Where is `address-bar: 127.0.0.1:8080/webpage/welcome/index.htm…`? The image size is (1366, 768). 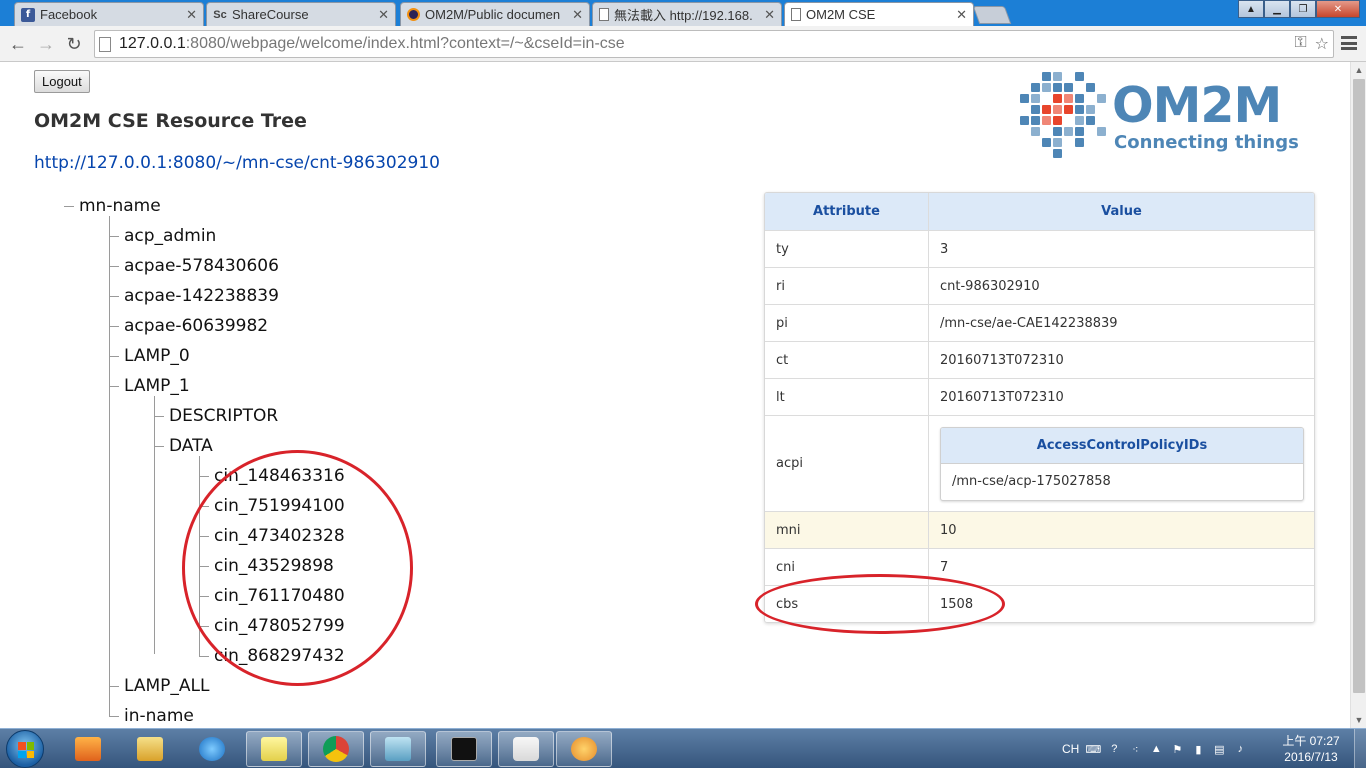
address-bar: 127.0.0.1:8080/webpage/welcome/index.htm… is located at coordinates (714, 44).